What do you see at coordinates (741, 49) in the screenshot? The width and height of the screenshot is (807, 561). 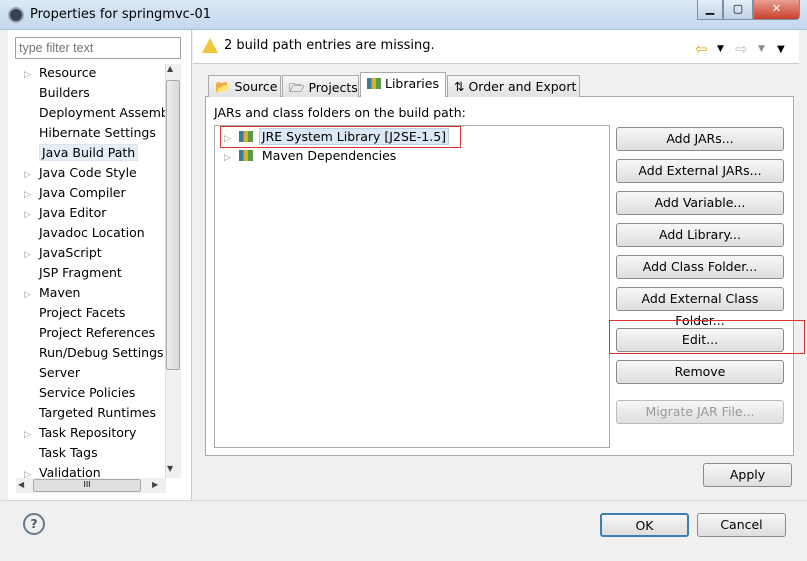 I see `forward-arrow-icon: ⇨` at bounding box center [741, 49].